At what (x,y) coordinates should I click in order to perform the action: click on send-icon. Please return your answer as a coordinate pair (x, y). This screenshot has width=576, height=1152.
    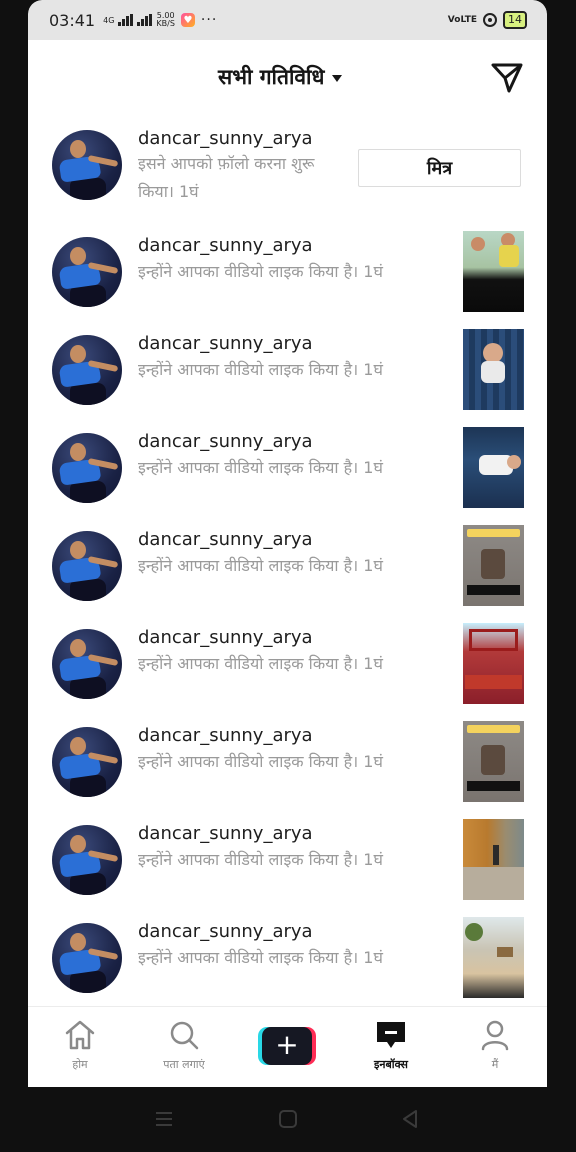
    Looking at the image, I should click on (507, 77).